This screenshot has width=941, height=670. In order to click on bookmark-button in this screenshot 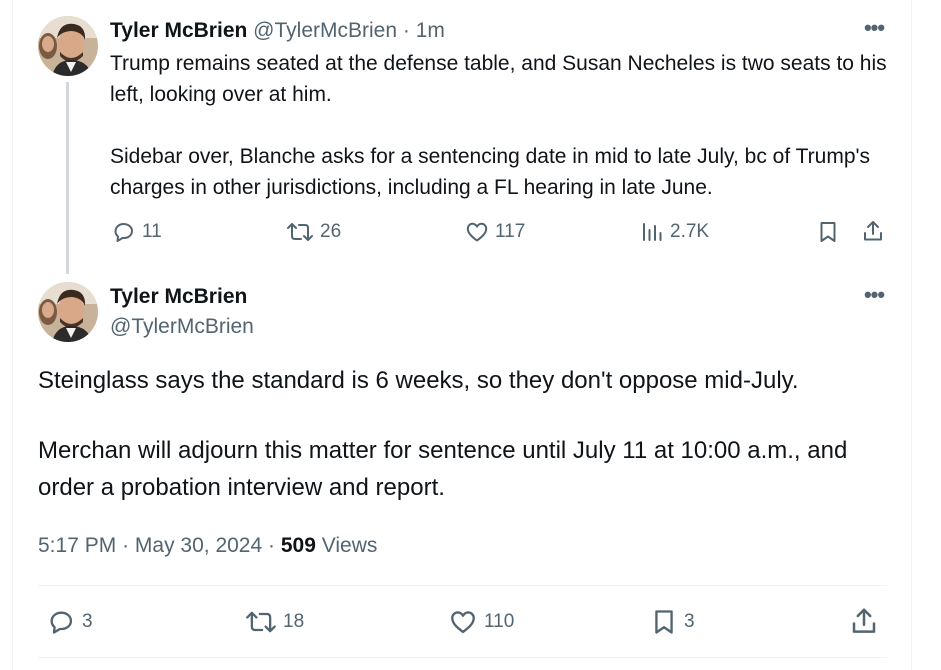, I will do `click(828, 232)`.